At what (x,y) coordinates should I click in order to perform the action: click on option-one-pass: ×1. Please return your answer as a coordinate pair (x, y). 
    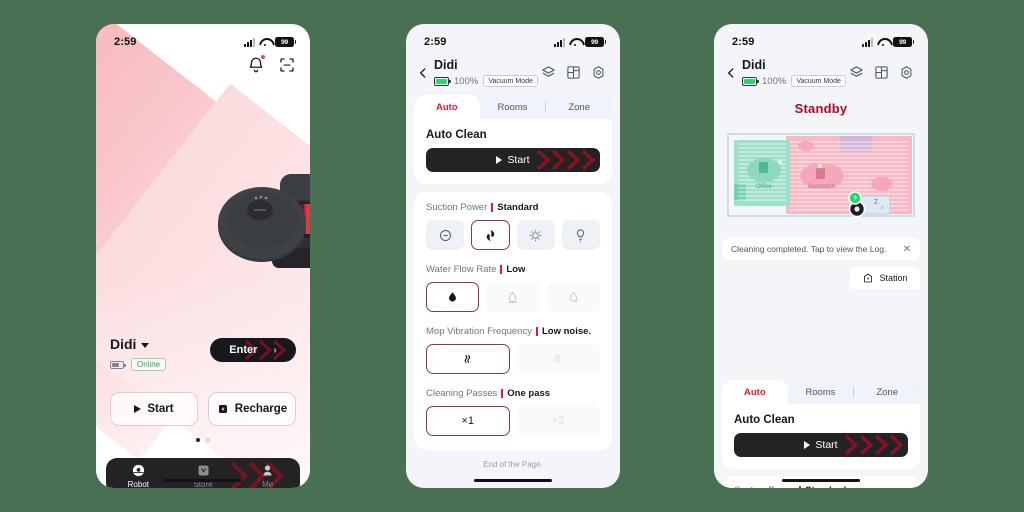
    Looking at the image, I should click on (468, 421).